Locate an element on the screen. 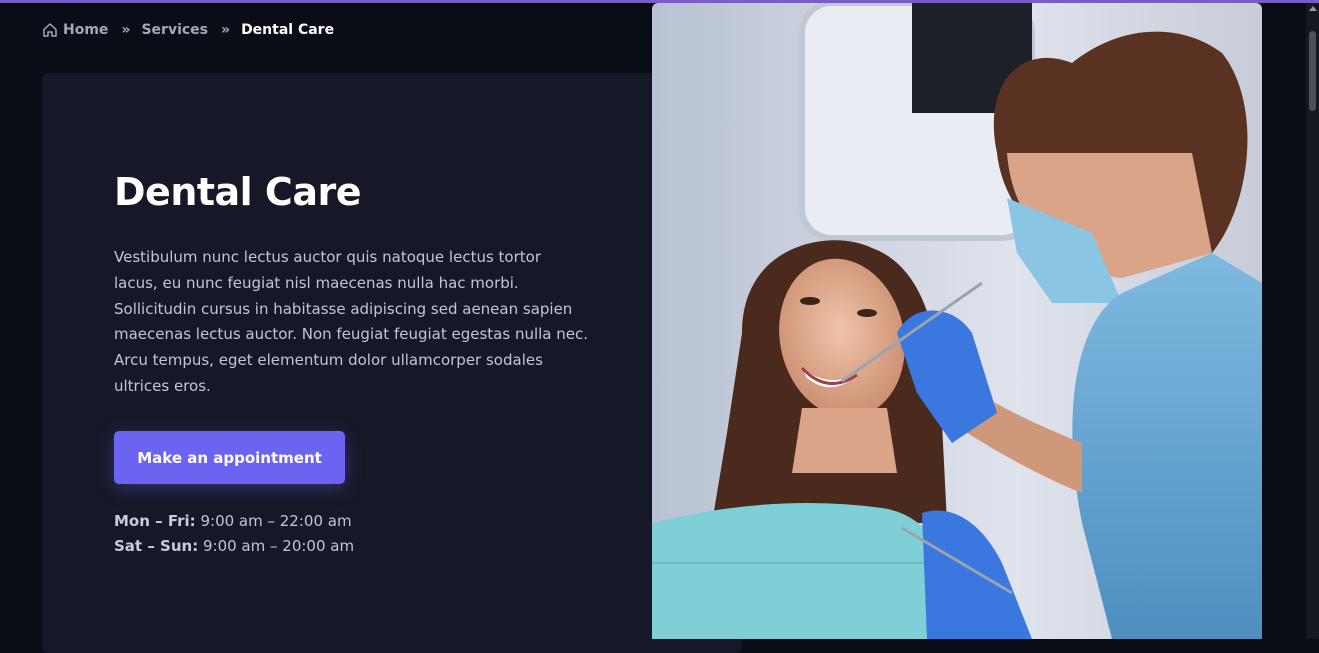 The width and height of the screenshot is (1319, 653). page-title: Dental Care is located at coordinates (237, 192).